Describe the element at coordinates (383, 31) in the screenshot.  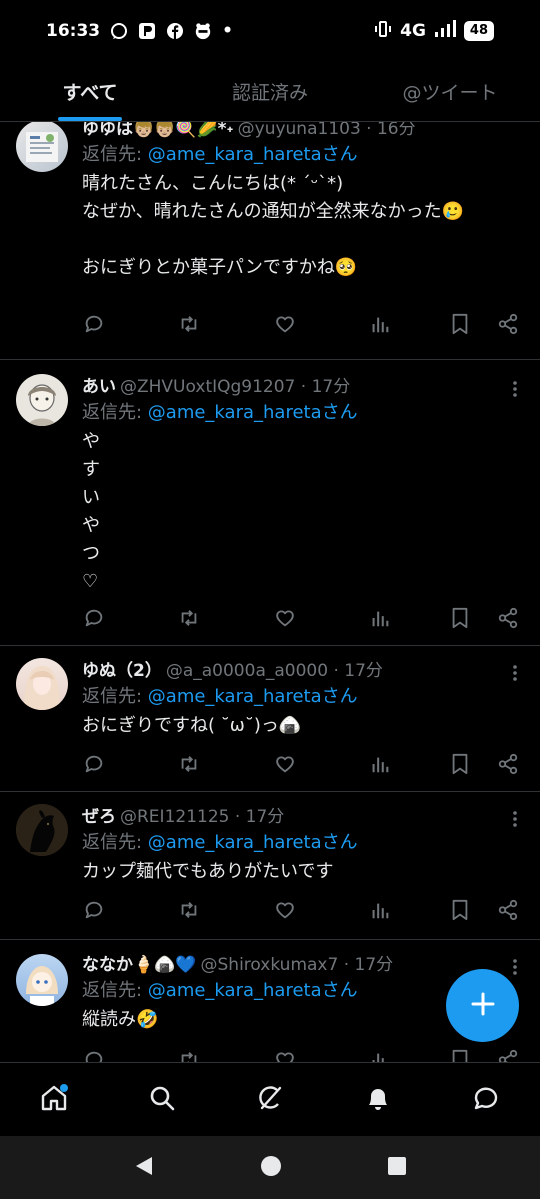
I see `vibrate-icon` at that location.